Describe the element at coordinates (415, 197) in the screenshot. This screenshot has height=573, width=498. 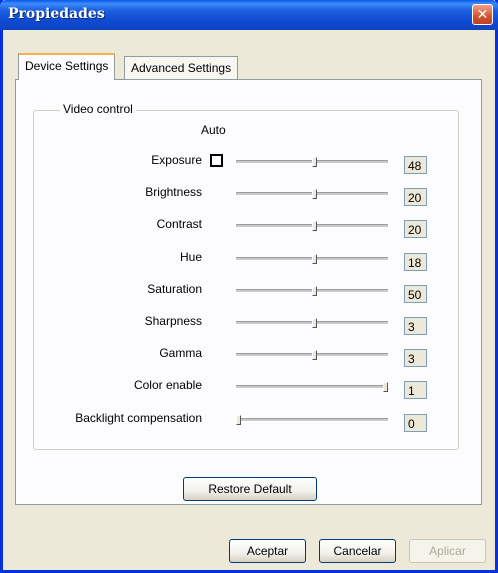
I see `brightness-value-field: 20` at that location.